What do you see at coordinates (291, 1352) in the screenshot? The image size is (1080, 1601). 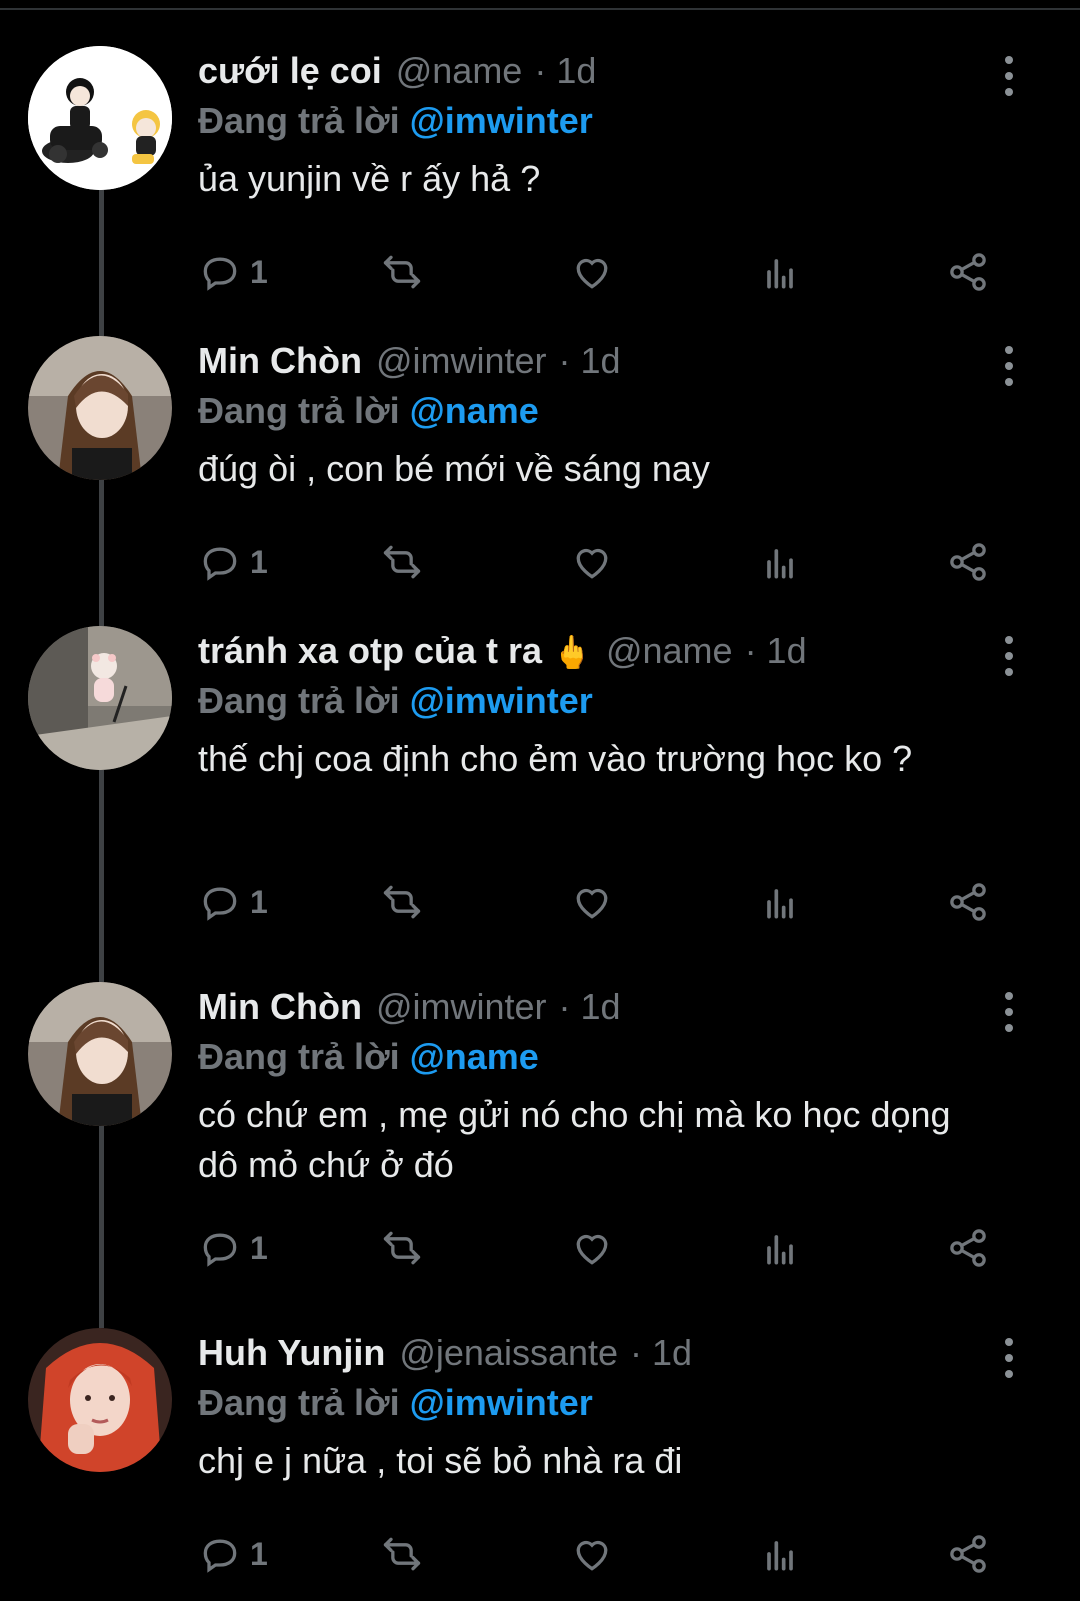 I see `display-name: Huh Yunjin` at bounding box center [291, 1352].